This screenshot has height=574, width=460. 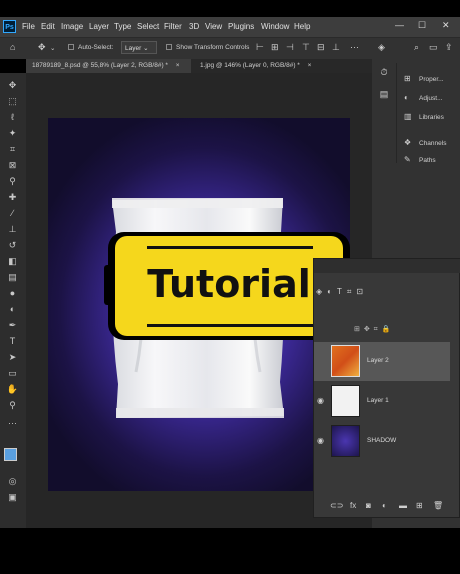 I want to click on auto-select-checkbox, so click(x=71, y=47).